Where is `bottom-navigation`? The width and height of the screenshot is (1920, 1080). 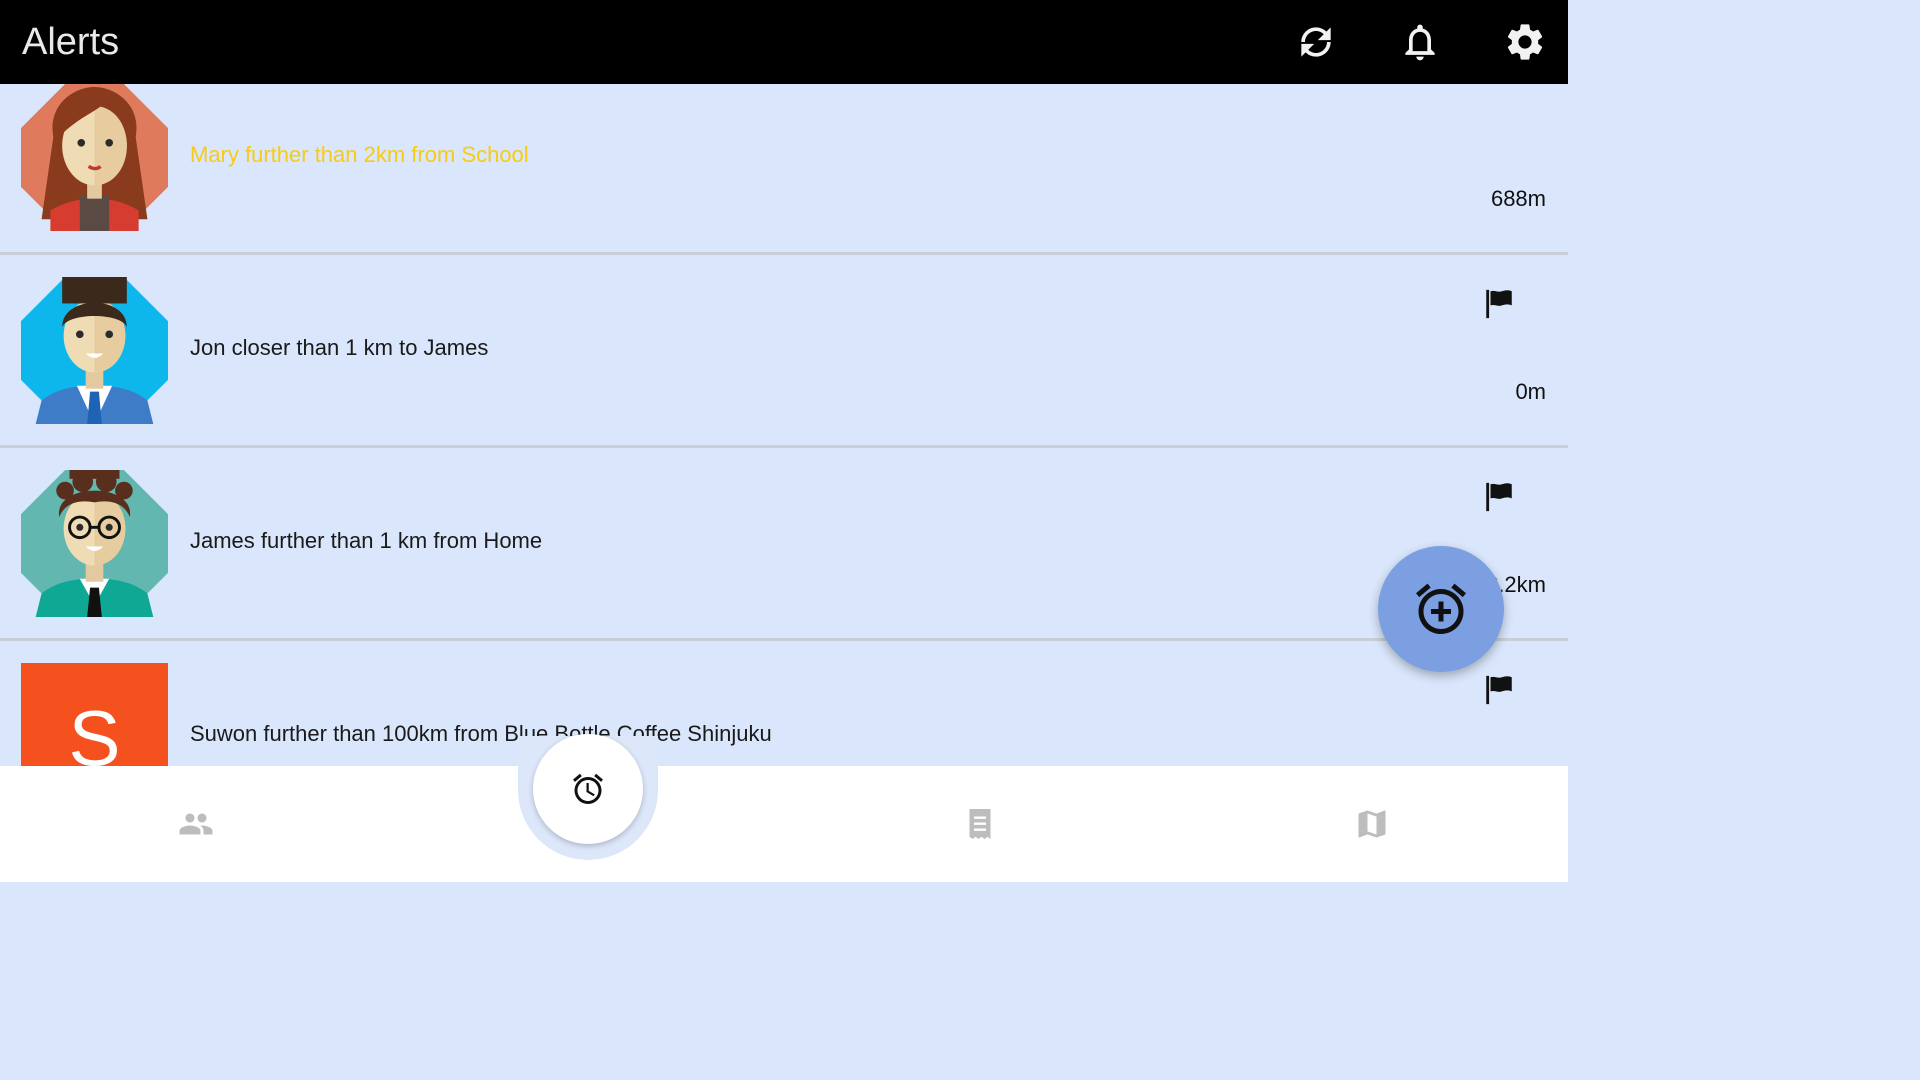 bottom-navigation is located at coordinates (784, 824).